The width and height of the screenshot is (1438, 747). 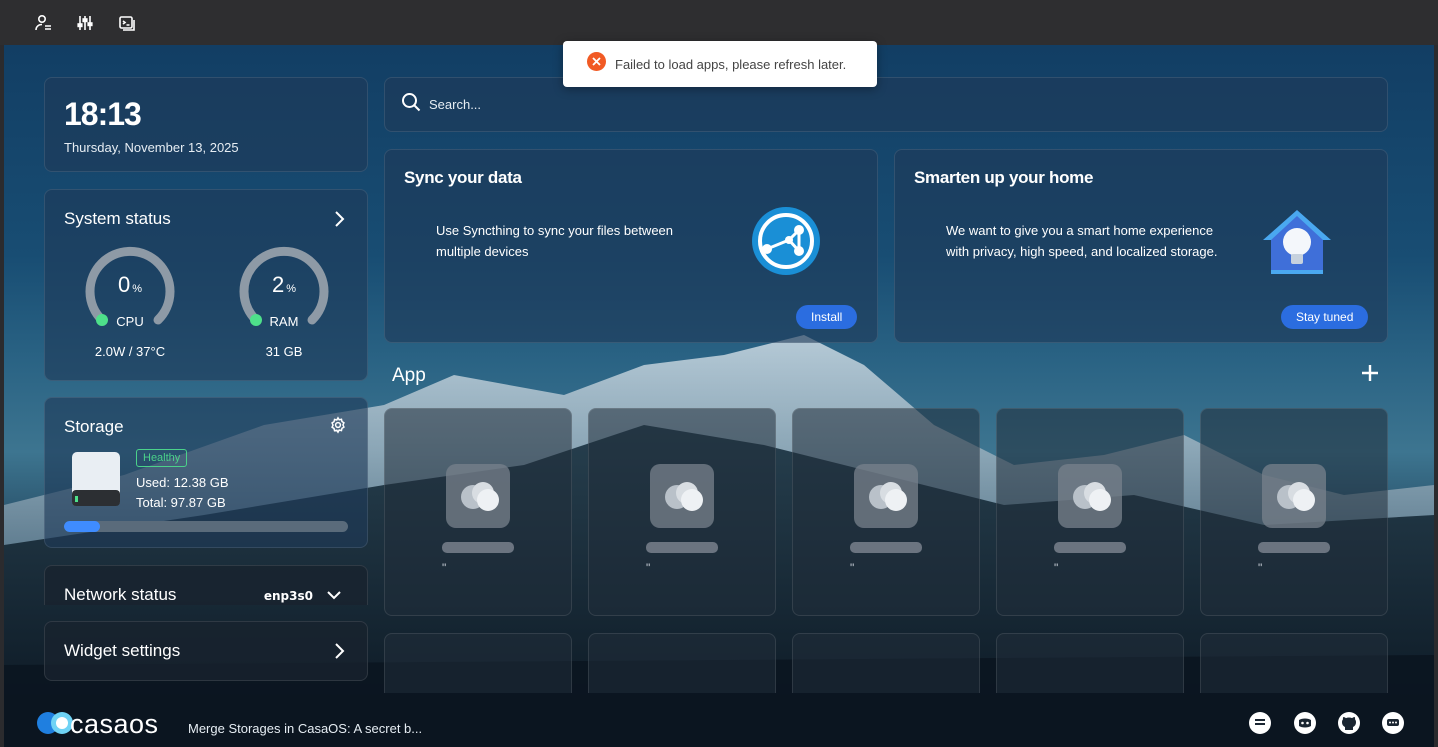 What do you see at coordinates (284, 321) in the screenshot?
I see `ram-label: RAM` at bounding box center [284, 321].